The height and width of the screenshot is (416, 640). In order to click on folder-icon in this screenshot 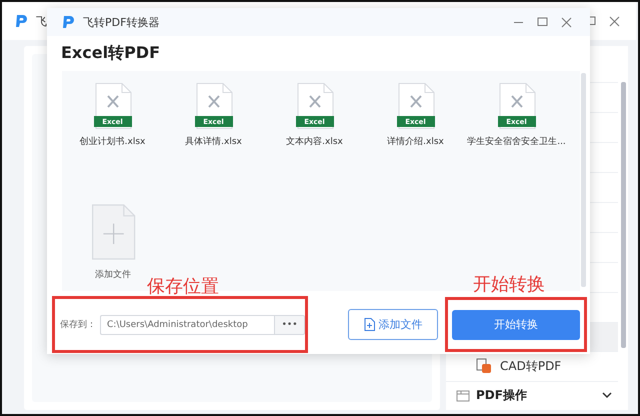, I will do `click(463, 395)`.